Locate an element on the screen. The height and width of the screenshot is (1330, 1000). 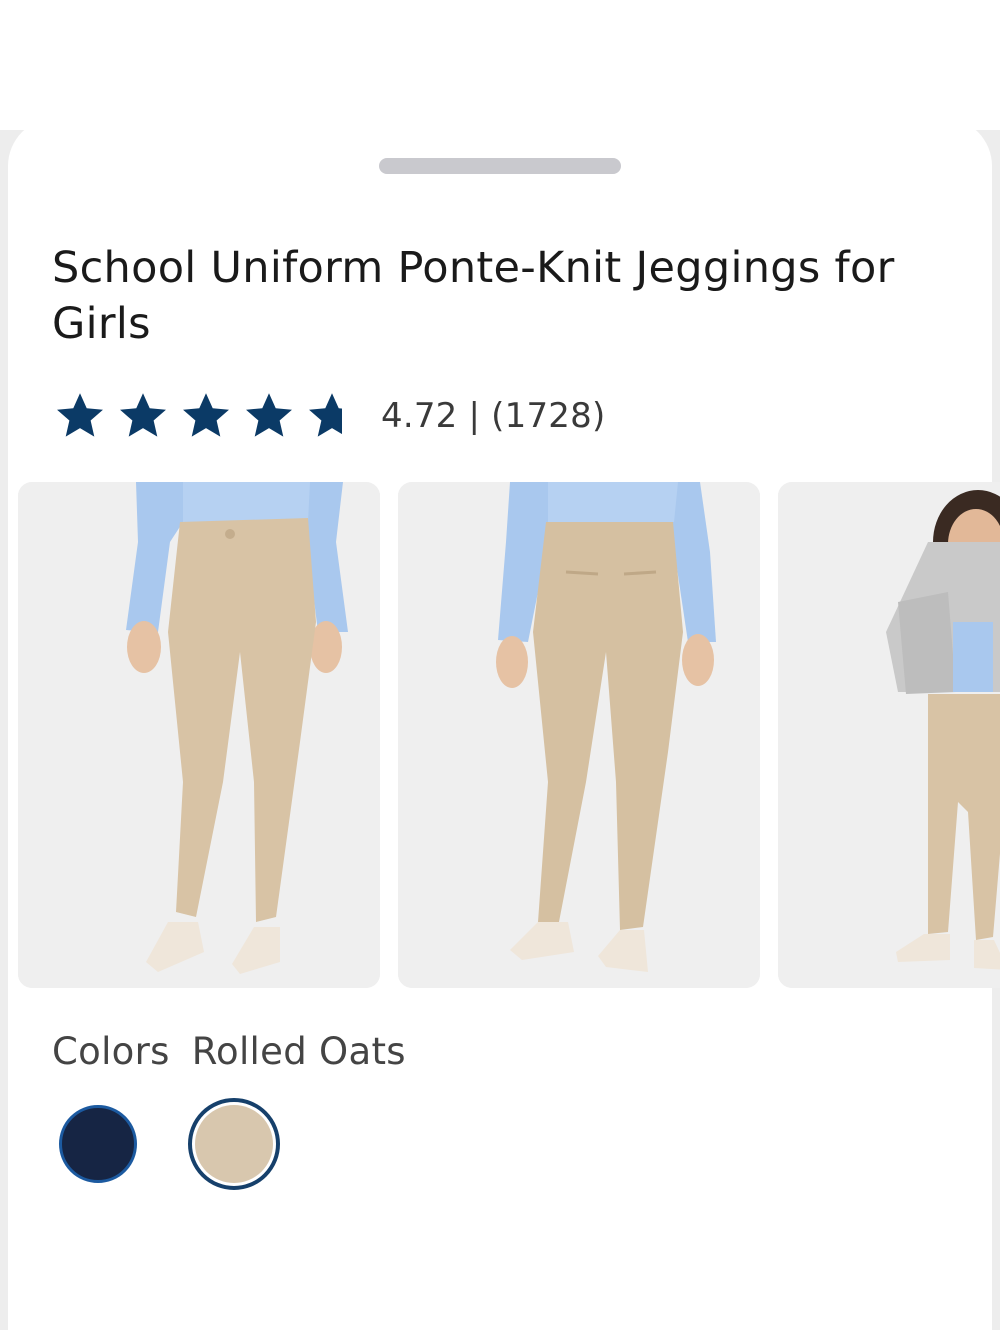
product-image-model is located at coordinates (889, 735).